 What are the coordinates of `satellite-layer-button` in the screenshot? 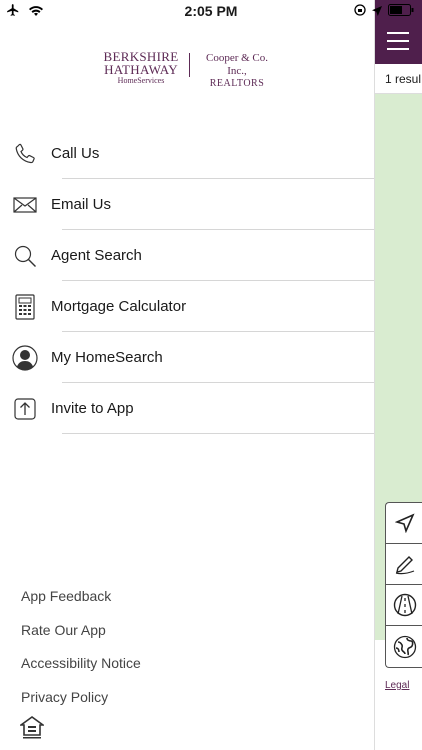 It's located at (404, 646).